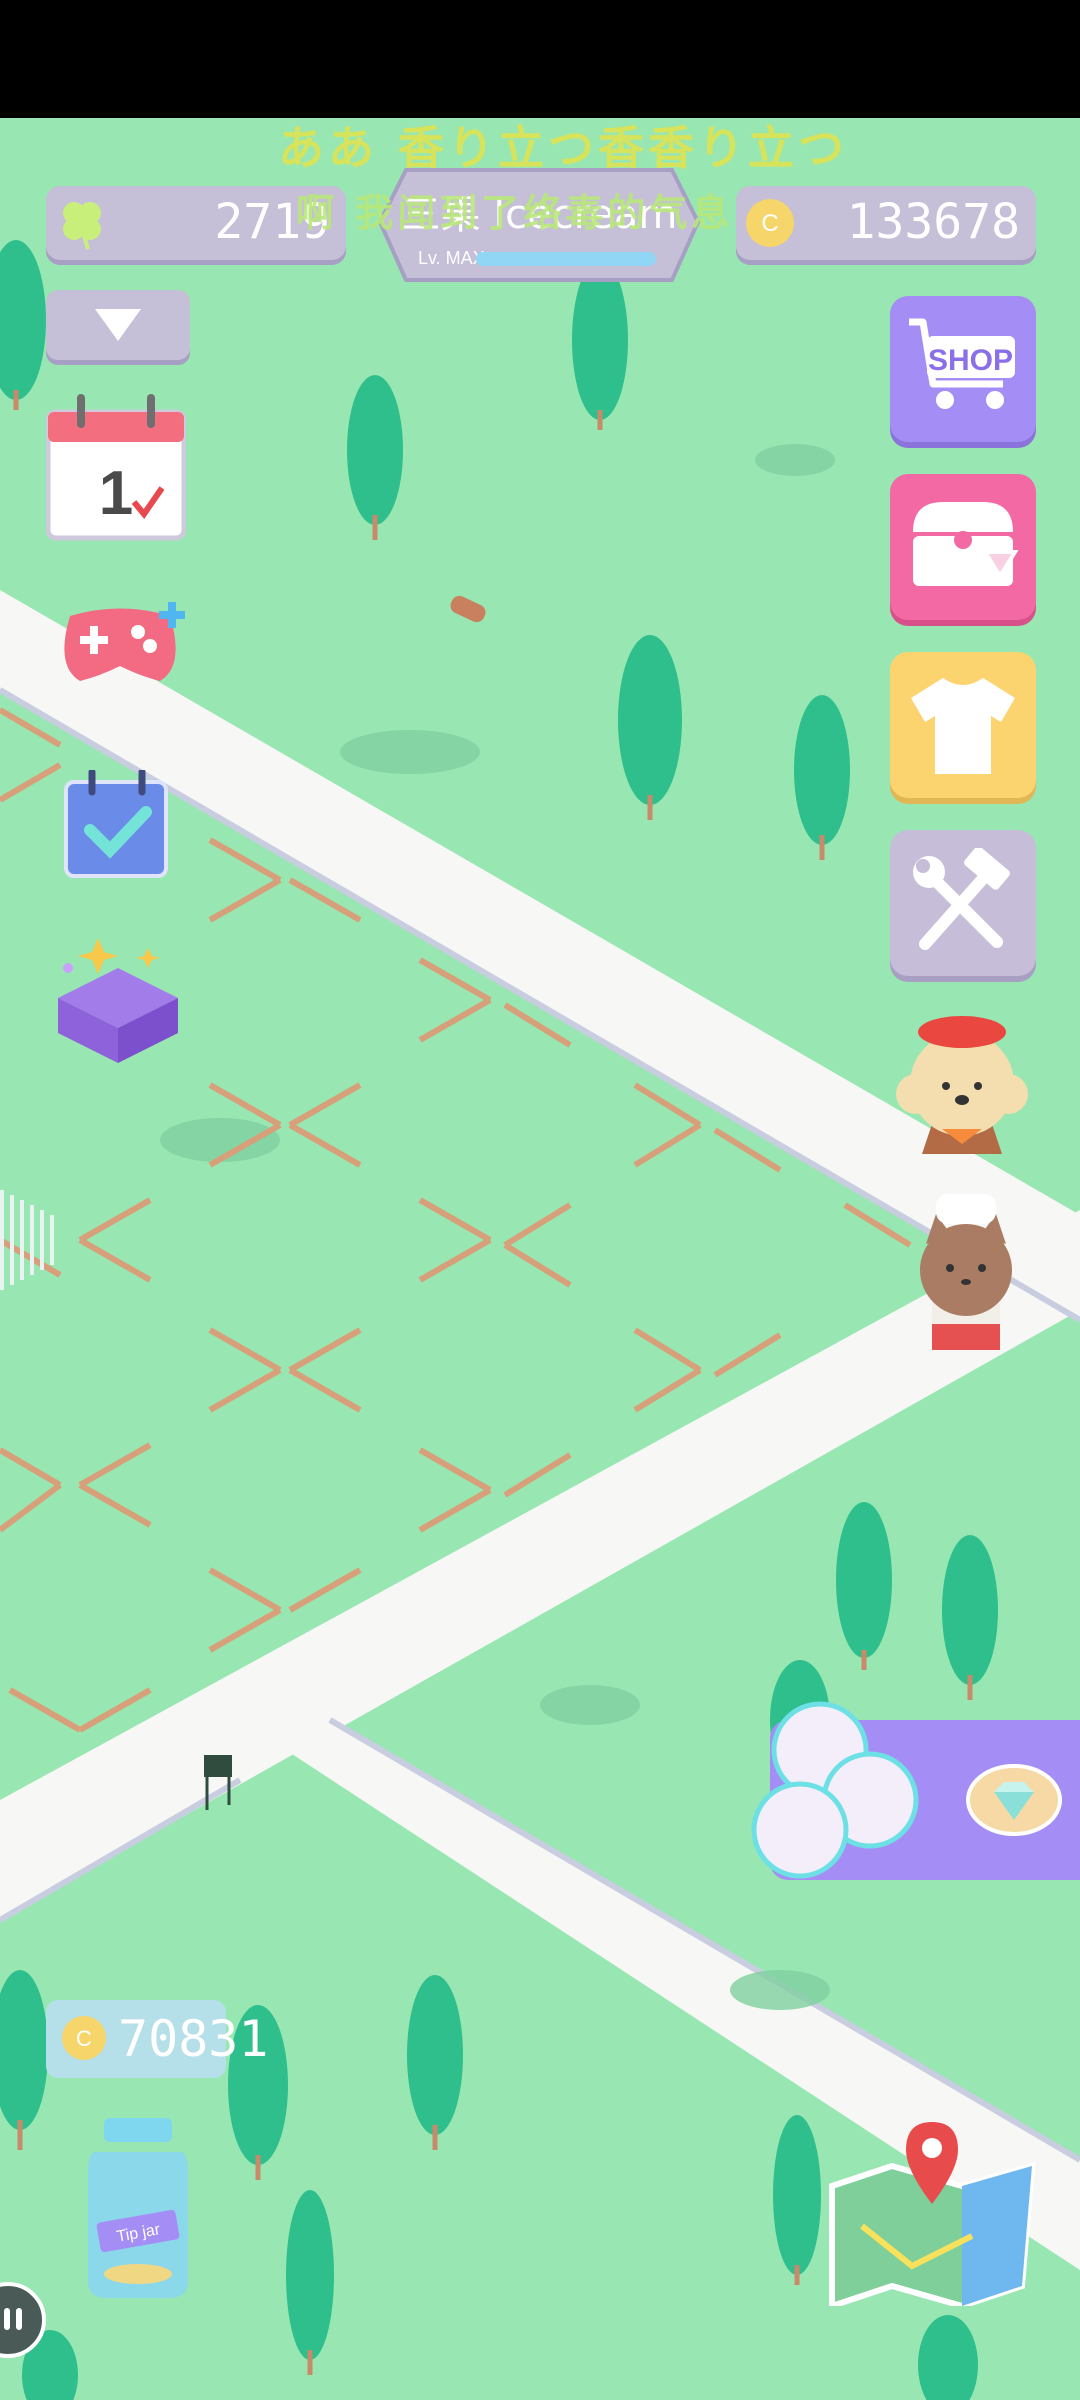  I want to click on dog-chef-character, so click(962, 1089).